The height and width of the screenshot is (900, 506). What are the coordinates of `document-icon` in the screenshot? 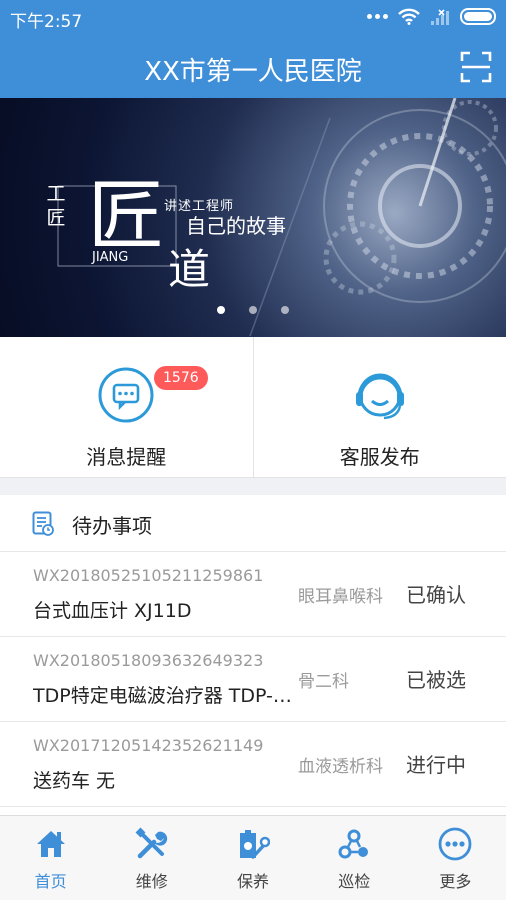 It's located at (43, 523).